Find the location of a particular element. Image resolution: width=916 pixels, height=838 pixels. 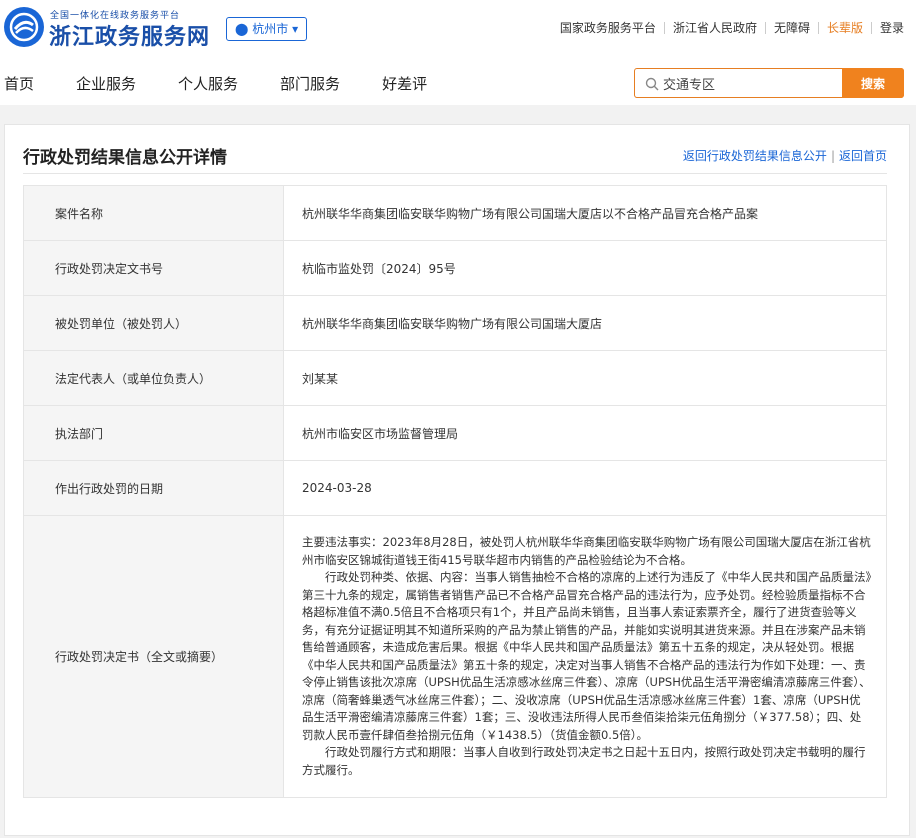

table-row: 被处罚单位（被处罚人） 杭州联华华商集团临安联华购物广场有限公司国瑞大厦店 is located at coordinates (455, 323).